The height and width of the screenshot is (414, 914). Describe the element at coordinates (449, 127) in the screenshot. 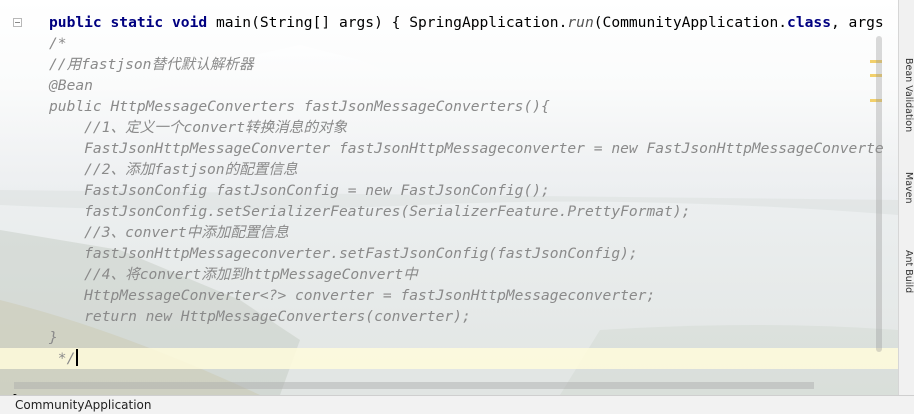

I see `code-line: //1、定义一个convert转换消息的对象` at that location.